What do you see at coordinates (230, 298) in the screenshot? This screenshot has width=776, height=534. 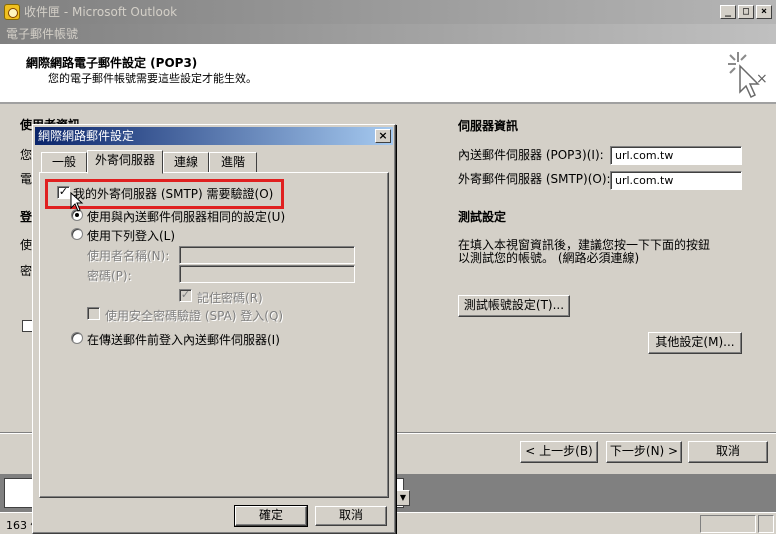 I see `remember-password-label: 記住密碼(R)` at bounding box center [230, 298].